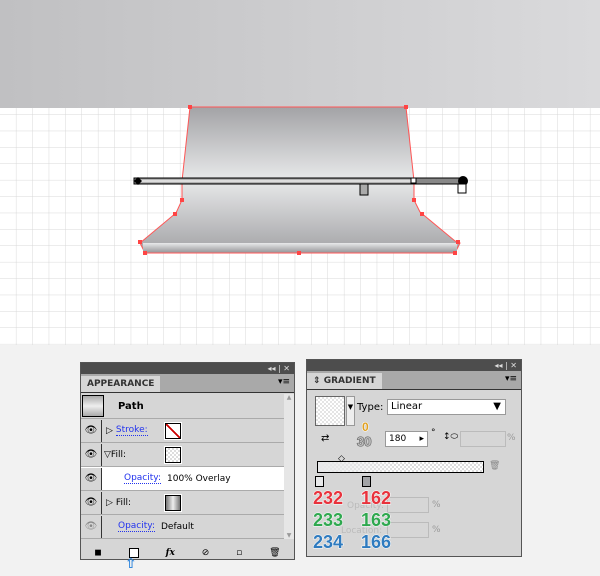 This screenshot has width=600, height=576. I want to click on degree-symbol: °, so click(433, 433).